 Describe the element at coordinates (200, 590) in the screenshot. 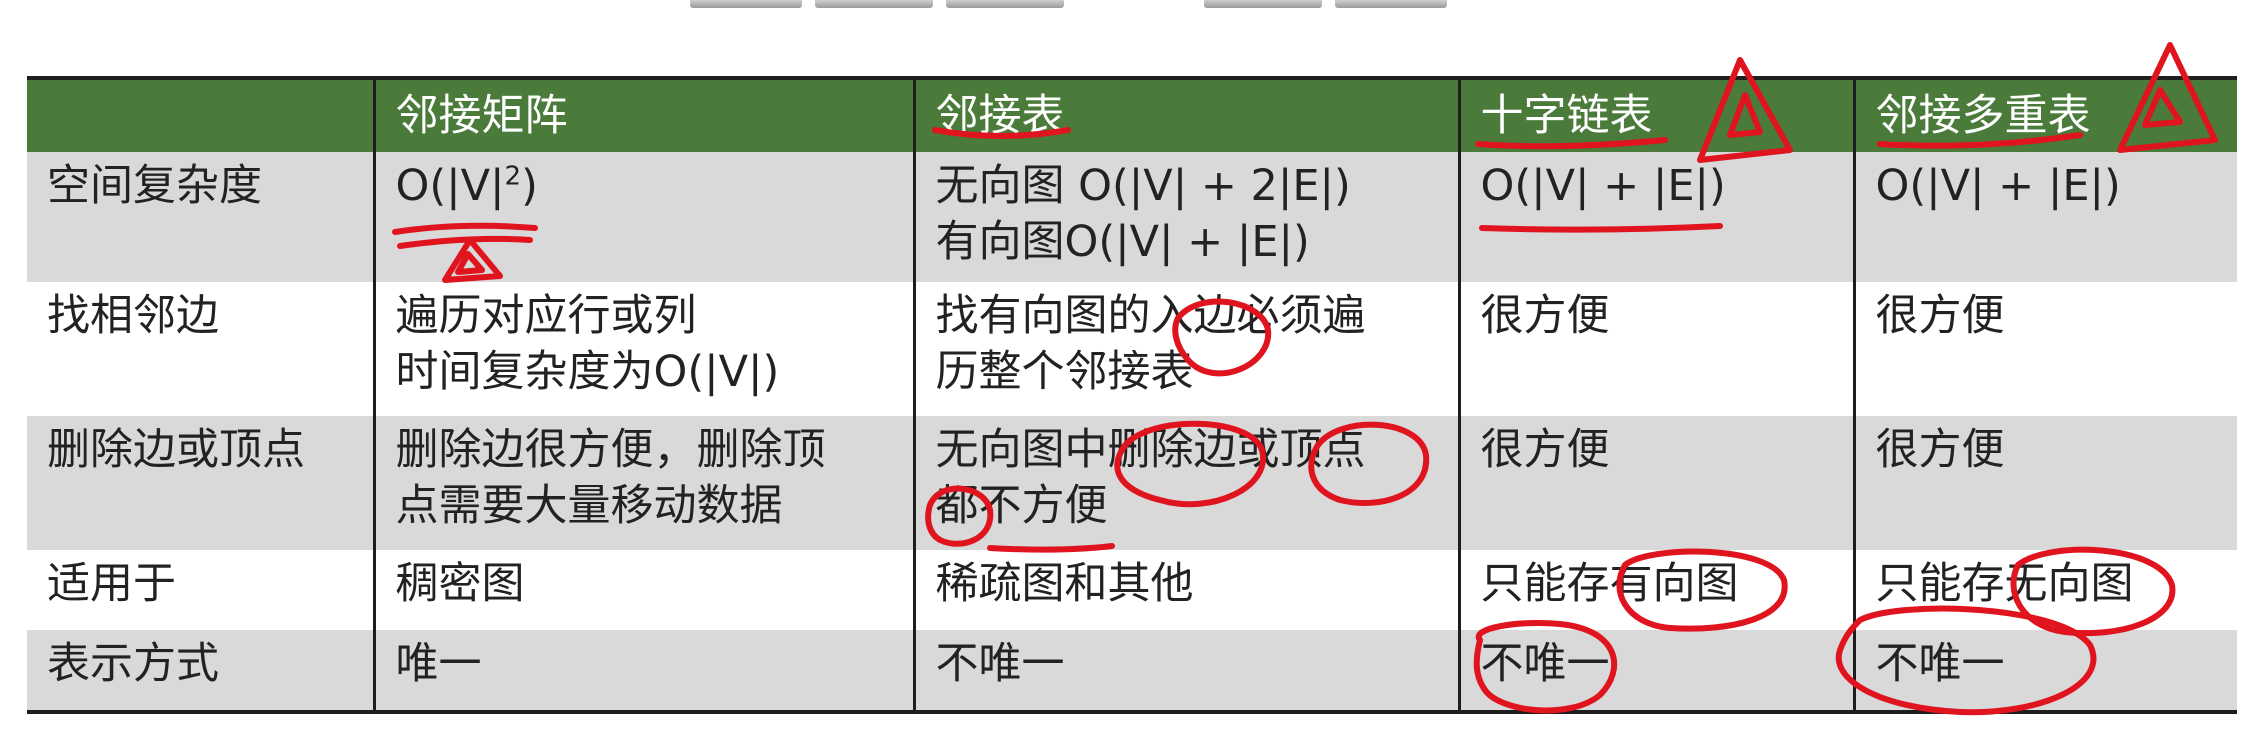

I see `row-label: 适用于` at that location.